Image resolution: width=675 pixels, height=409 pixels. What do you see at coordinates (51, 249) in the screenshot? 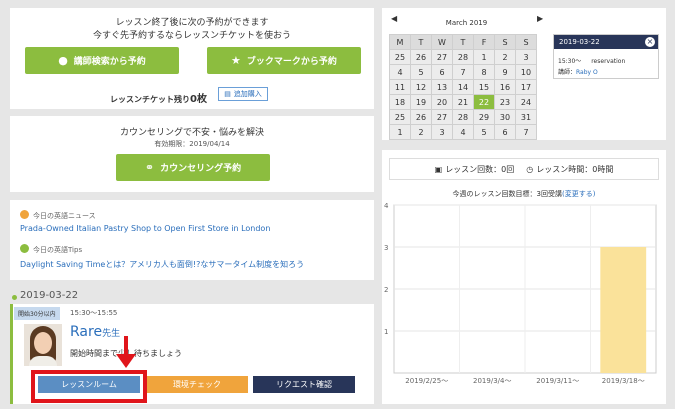
I see `tips-label: 今日の英語Tips` at bounding box center [51, 249].